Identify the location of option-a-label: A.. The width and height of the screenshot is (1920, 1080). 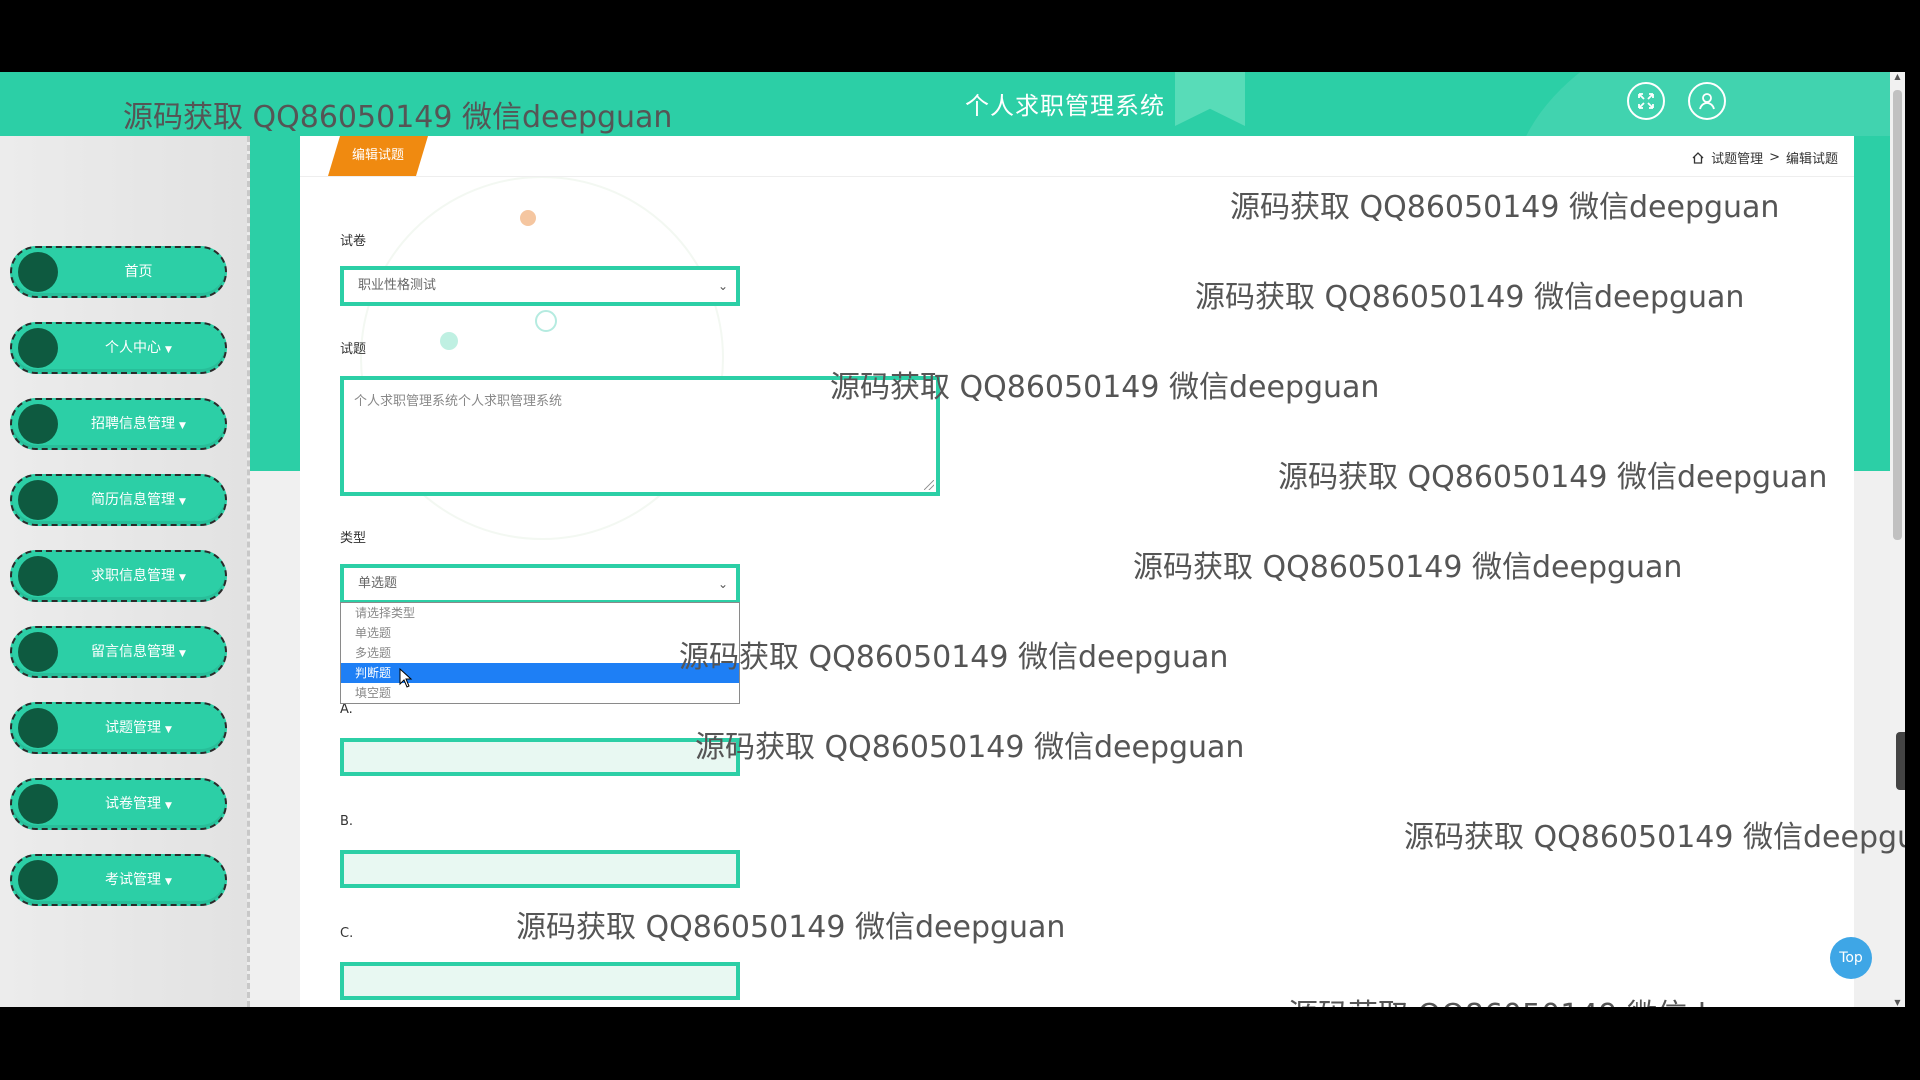
(346, 709).